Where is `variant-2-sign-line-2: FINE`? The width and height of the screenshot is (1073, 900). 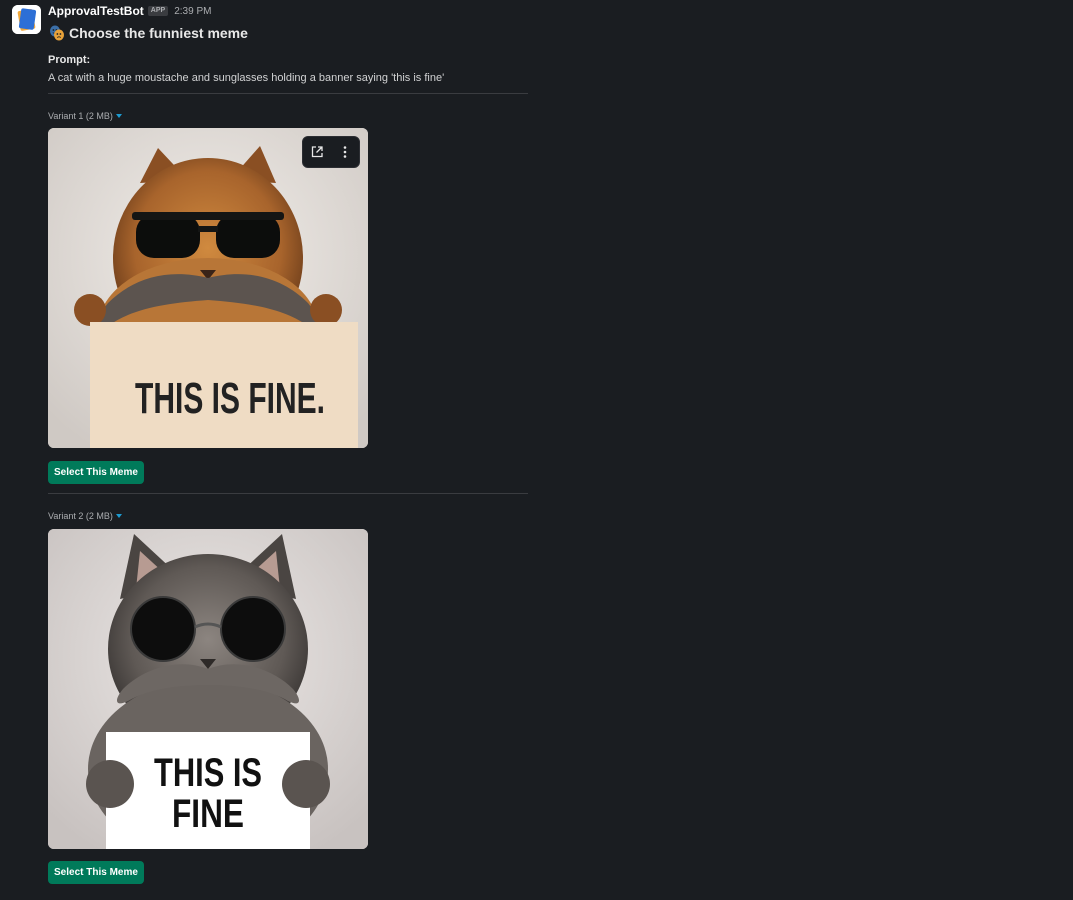 variant-2-sign-line-2: FINE is located at coordinates (208, 814).